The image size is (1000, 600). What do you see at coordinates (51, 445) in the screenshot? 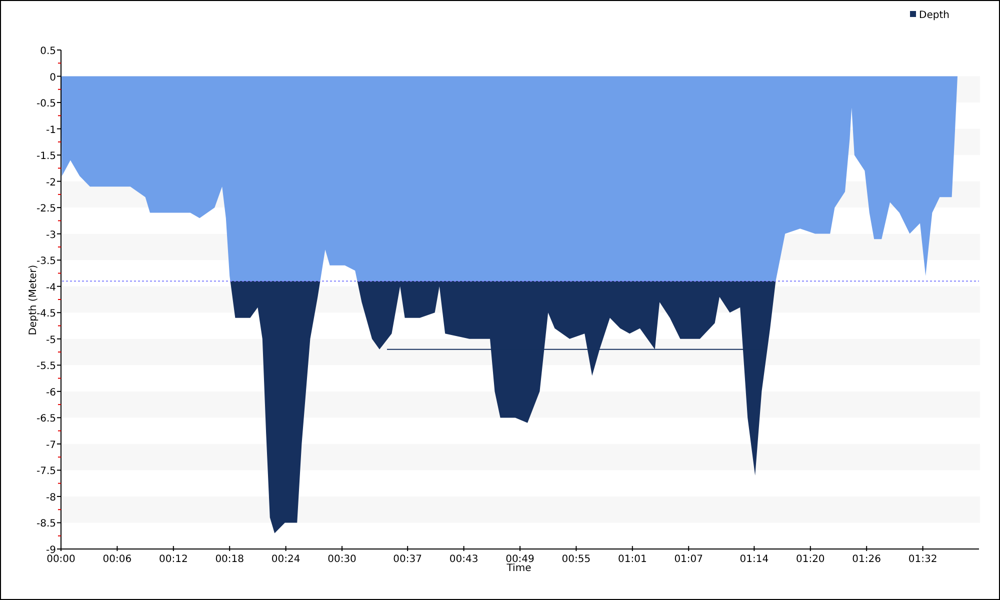
I see `y-tick-label: -7` at bounding box center [51, 445].